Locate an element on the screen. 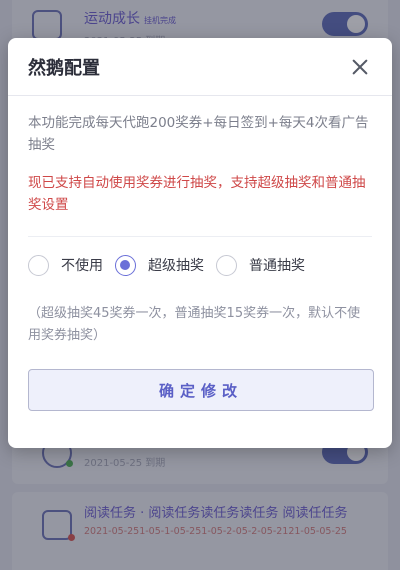  radio-option-none: 不使用 is located at coordinates (65, 265).